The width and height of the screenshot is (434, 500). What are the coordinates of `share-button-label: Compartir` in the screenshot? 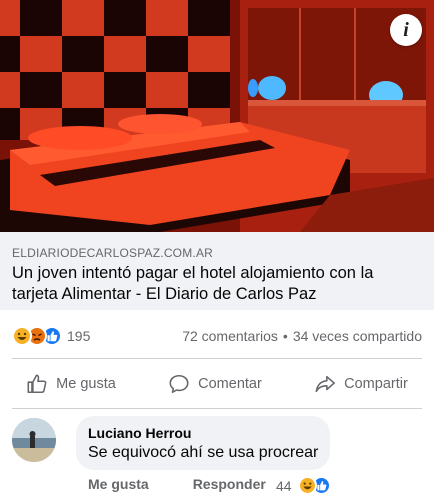 It's located at (376, 384).